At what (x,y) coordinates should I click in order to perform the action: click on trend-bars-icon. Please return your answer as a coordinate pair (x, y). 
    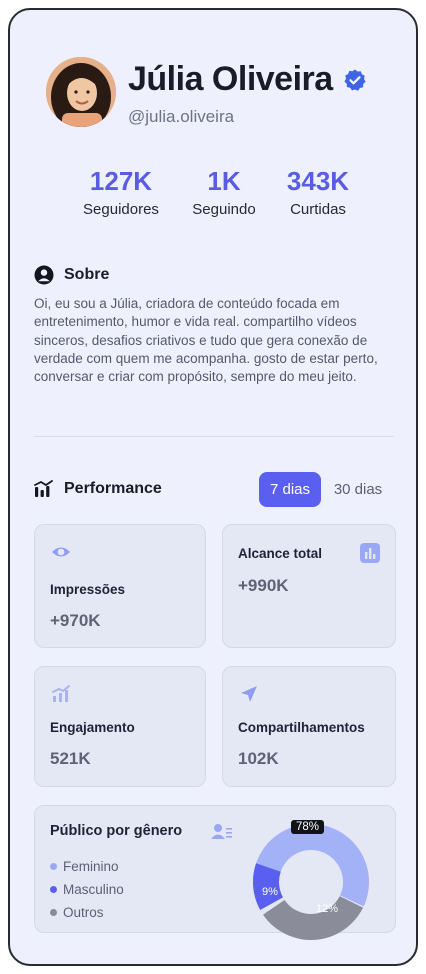
    Looking at the image, I should click on (61, 693).